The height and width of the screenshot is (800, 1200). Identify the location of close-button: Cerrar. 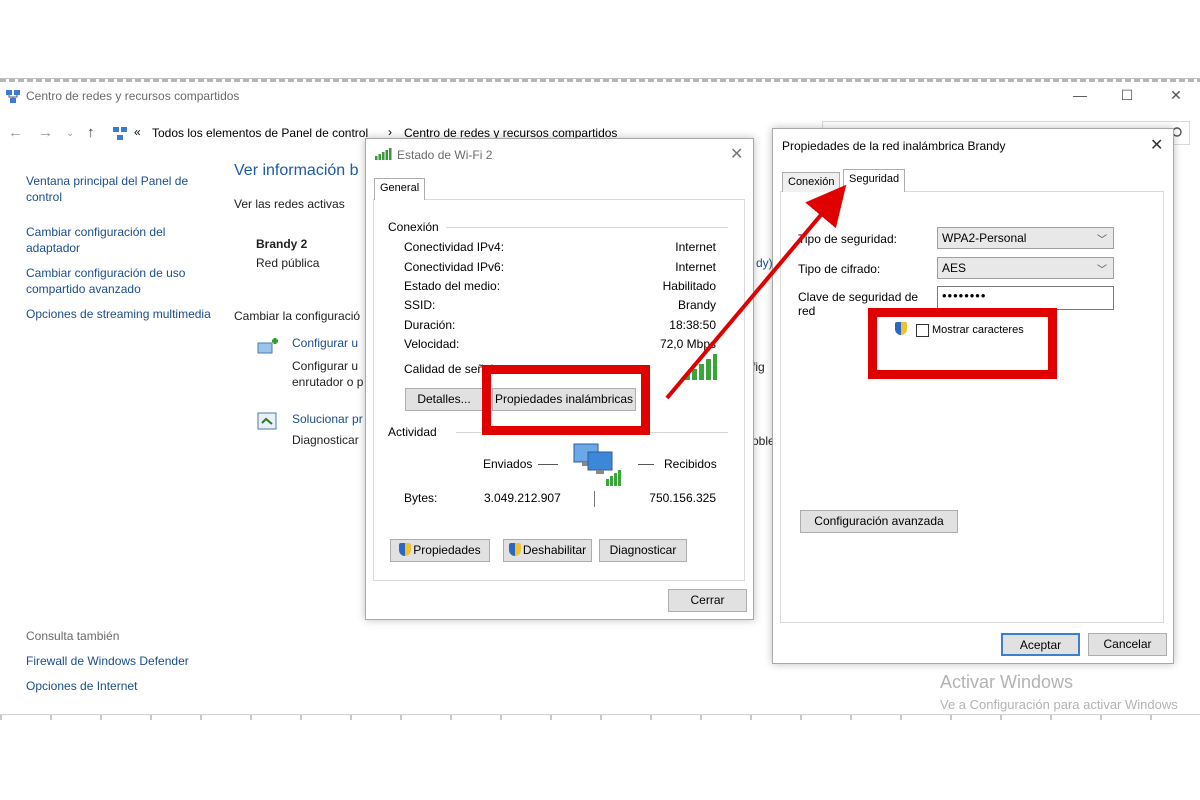
(707, 600).